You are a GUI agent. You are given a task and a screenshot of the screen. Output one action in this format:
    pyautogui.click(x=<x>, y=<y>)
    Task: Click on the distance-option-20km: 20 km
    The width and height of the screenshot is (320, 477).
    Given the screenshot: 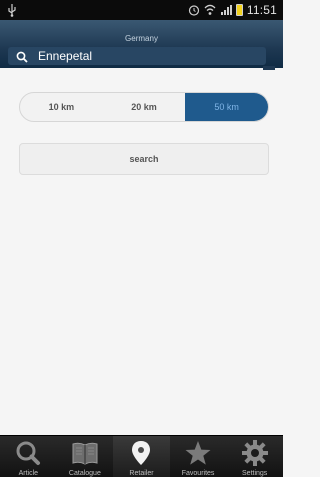 What is the action you would take?
    pyautogui.click(x=144, y=107)
    